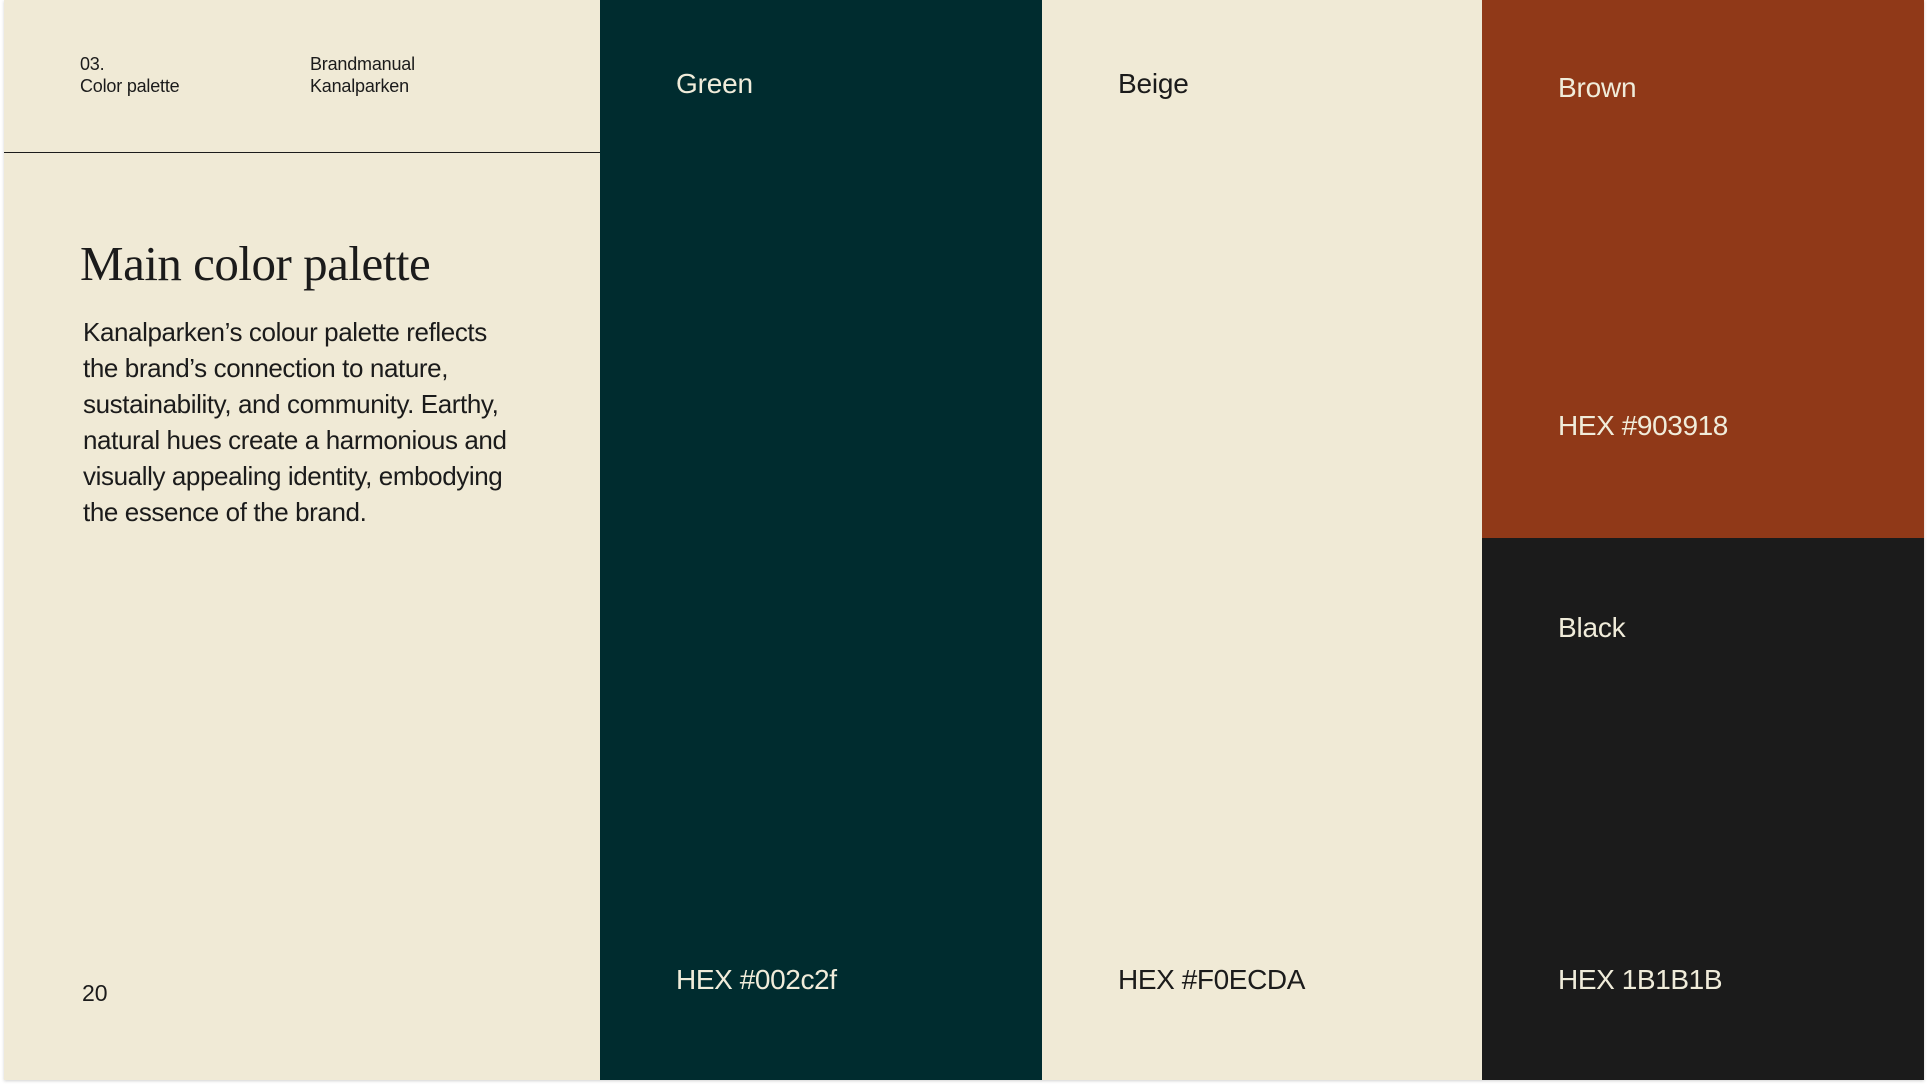 The width and height of the screenshot is (1928, 1088). What do you see at coordinates (756, 979) in the screenshot?
I see `swatch-hex-code: HEX #002c2f` at bounding box center [756, 979].